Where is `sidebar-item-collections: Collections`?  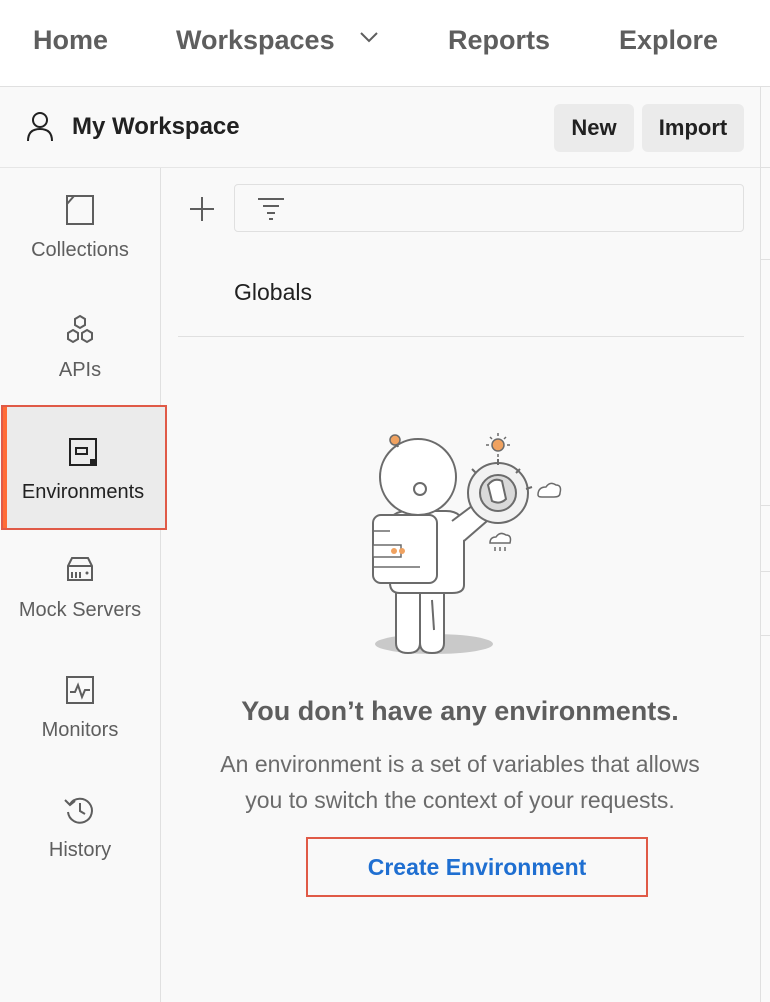
sidebar-item-collections: Collections is located at coordinates (80, 228).